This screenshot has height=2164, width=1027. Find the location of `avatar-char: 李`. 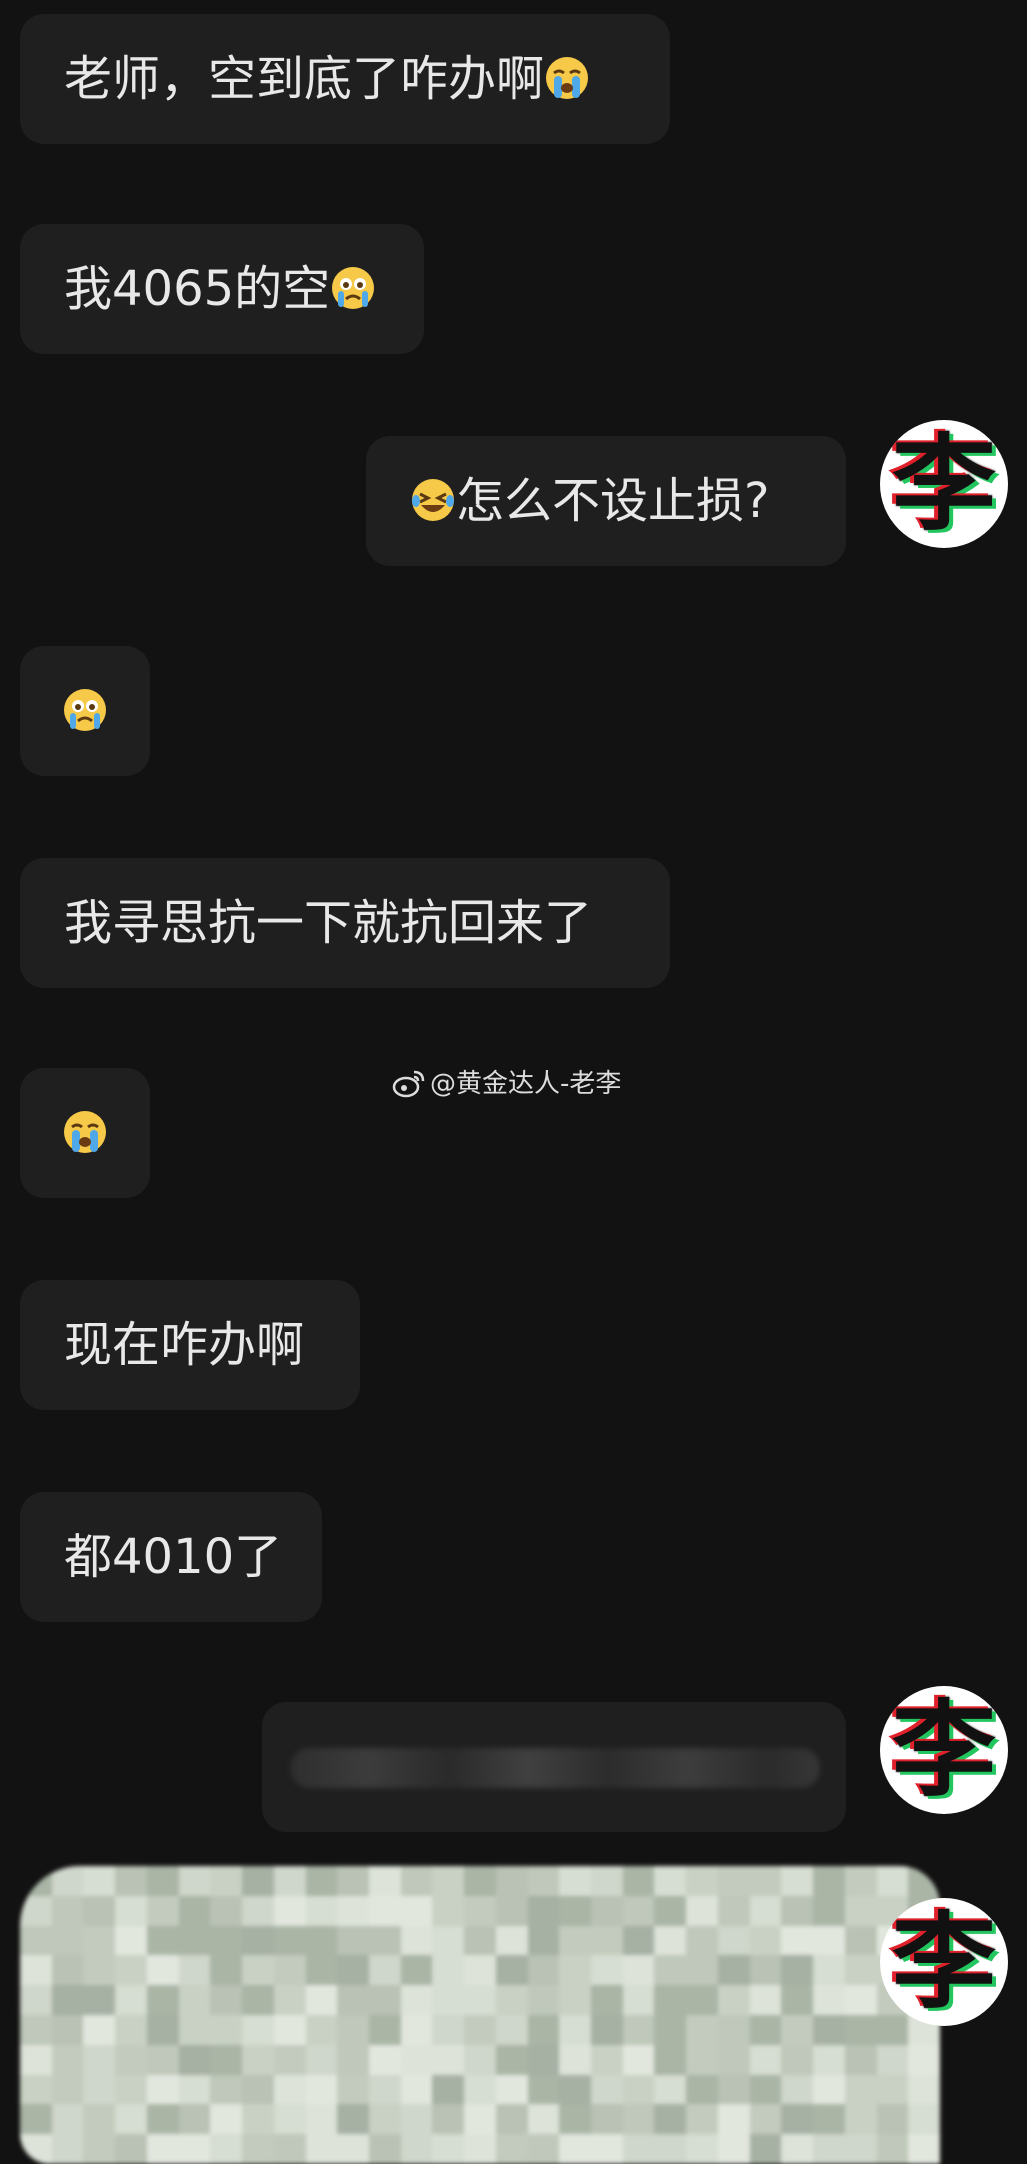

avatar-char: 李 is located at coordinates (943, 483).